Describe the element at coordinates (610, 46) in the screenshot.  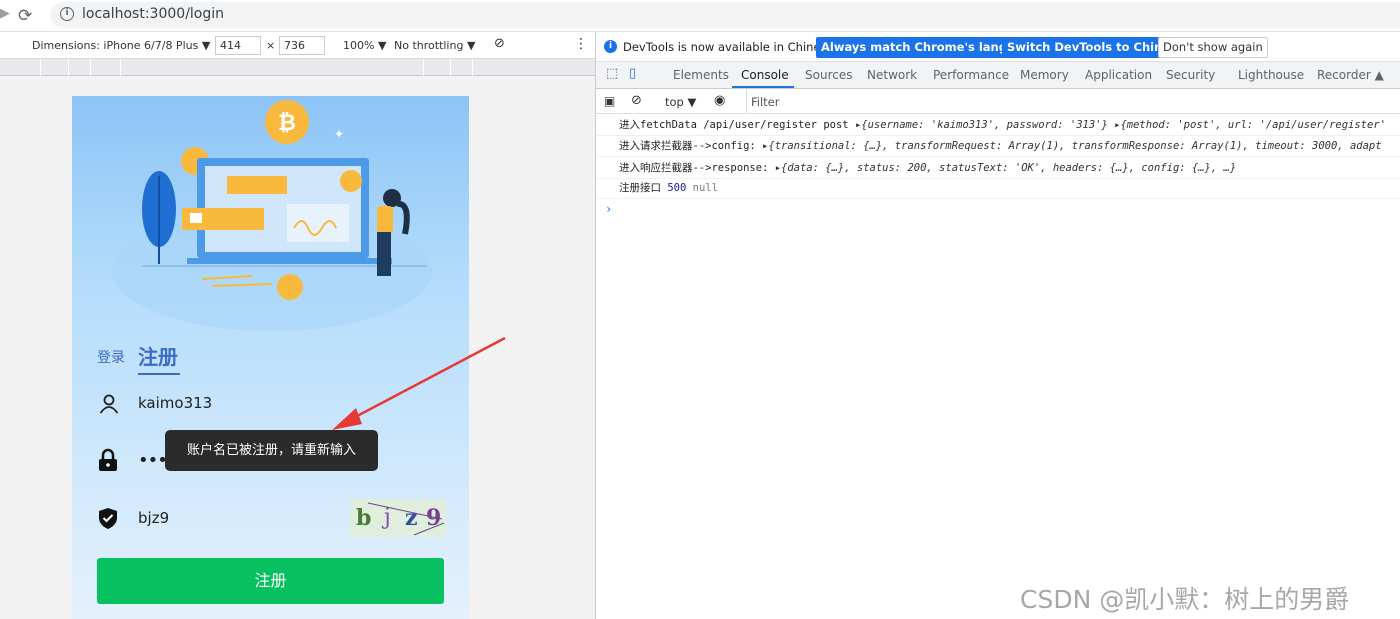
I see `info-icon: i` at that location.